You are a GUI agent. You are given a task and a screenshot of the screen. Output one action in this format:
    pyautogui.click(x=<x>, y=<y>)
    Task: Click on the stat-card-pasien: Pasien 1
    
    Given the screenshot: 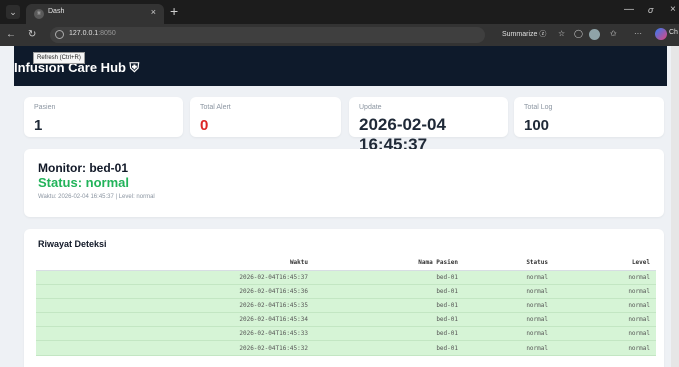 What is the action you would take?
    pyautogui.click(x=103, y=117)
    